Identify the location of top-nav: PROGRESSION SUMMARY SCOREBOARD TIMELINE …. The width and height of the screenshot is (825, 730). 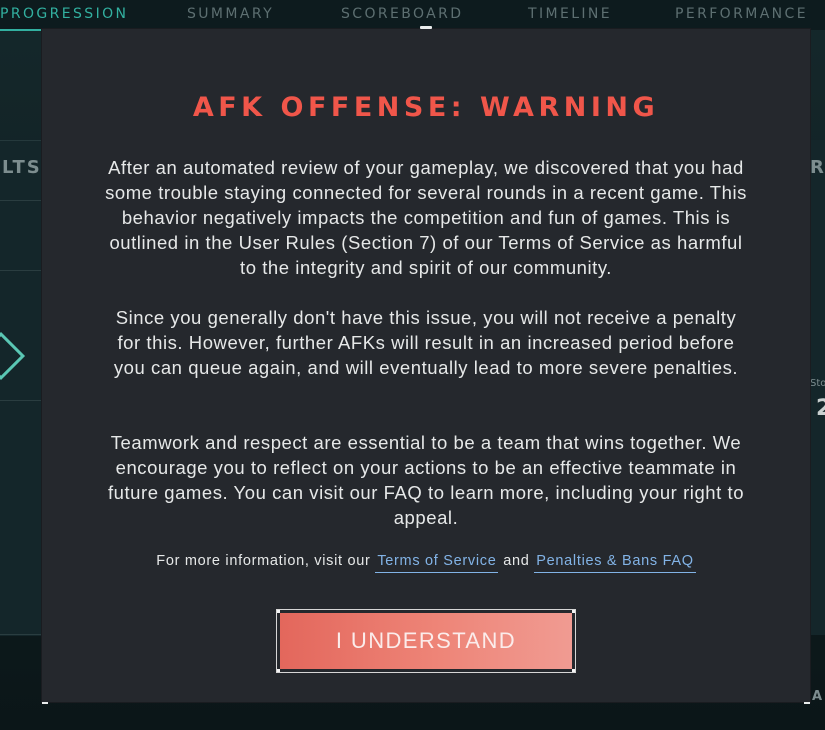
(412, 15).